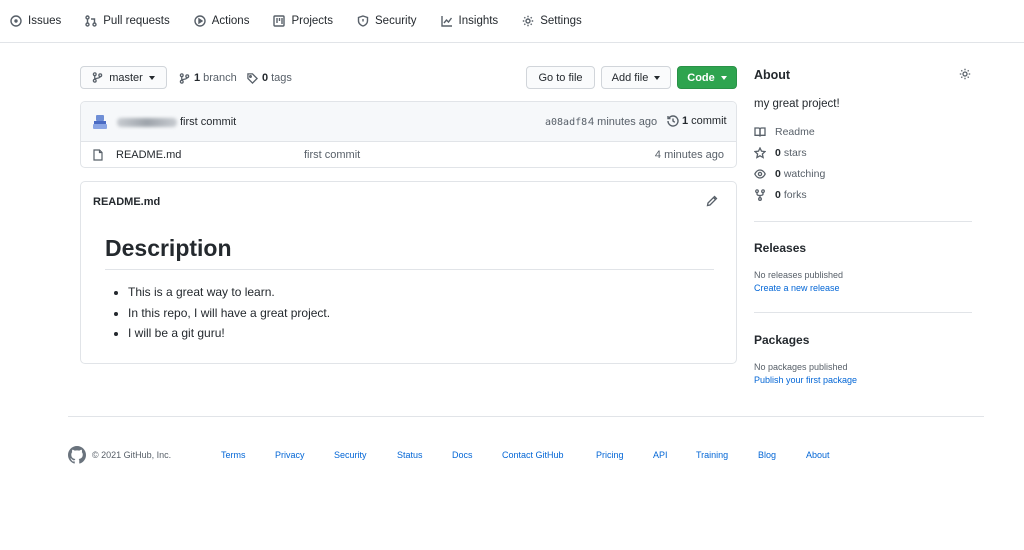 The height and width of the screenshot is (550, 1024). I want to click on tag-word: tags, so click(281, 78).